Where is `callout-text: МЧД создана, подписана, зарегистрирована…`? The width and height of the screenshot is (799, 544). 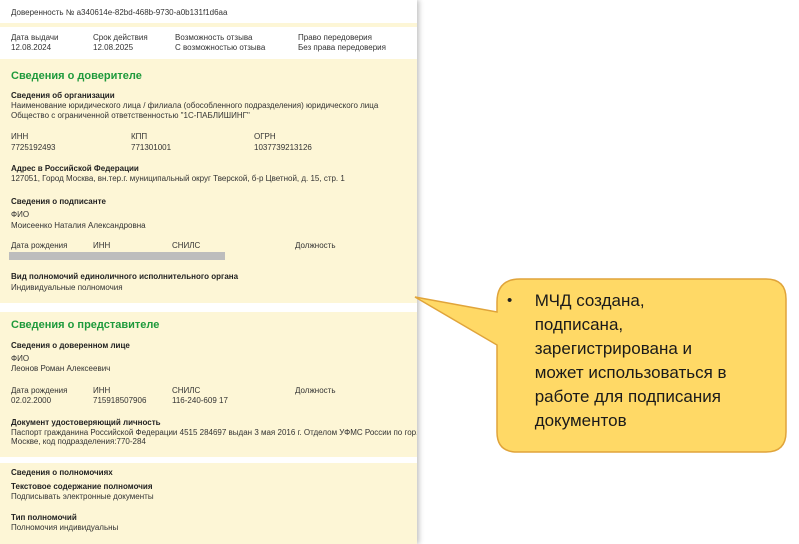 callout-text: МЧД создана, подписана, зарегистрирована… is located at coordinates (630, 360).